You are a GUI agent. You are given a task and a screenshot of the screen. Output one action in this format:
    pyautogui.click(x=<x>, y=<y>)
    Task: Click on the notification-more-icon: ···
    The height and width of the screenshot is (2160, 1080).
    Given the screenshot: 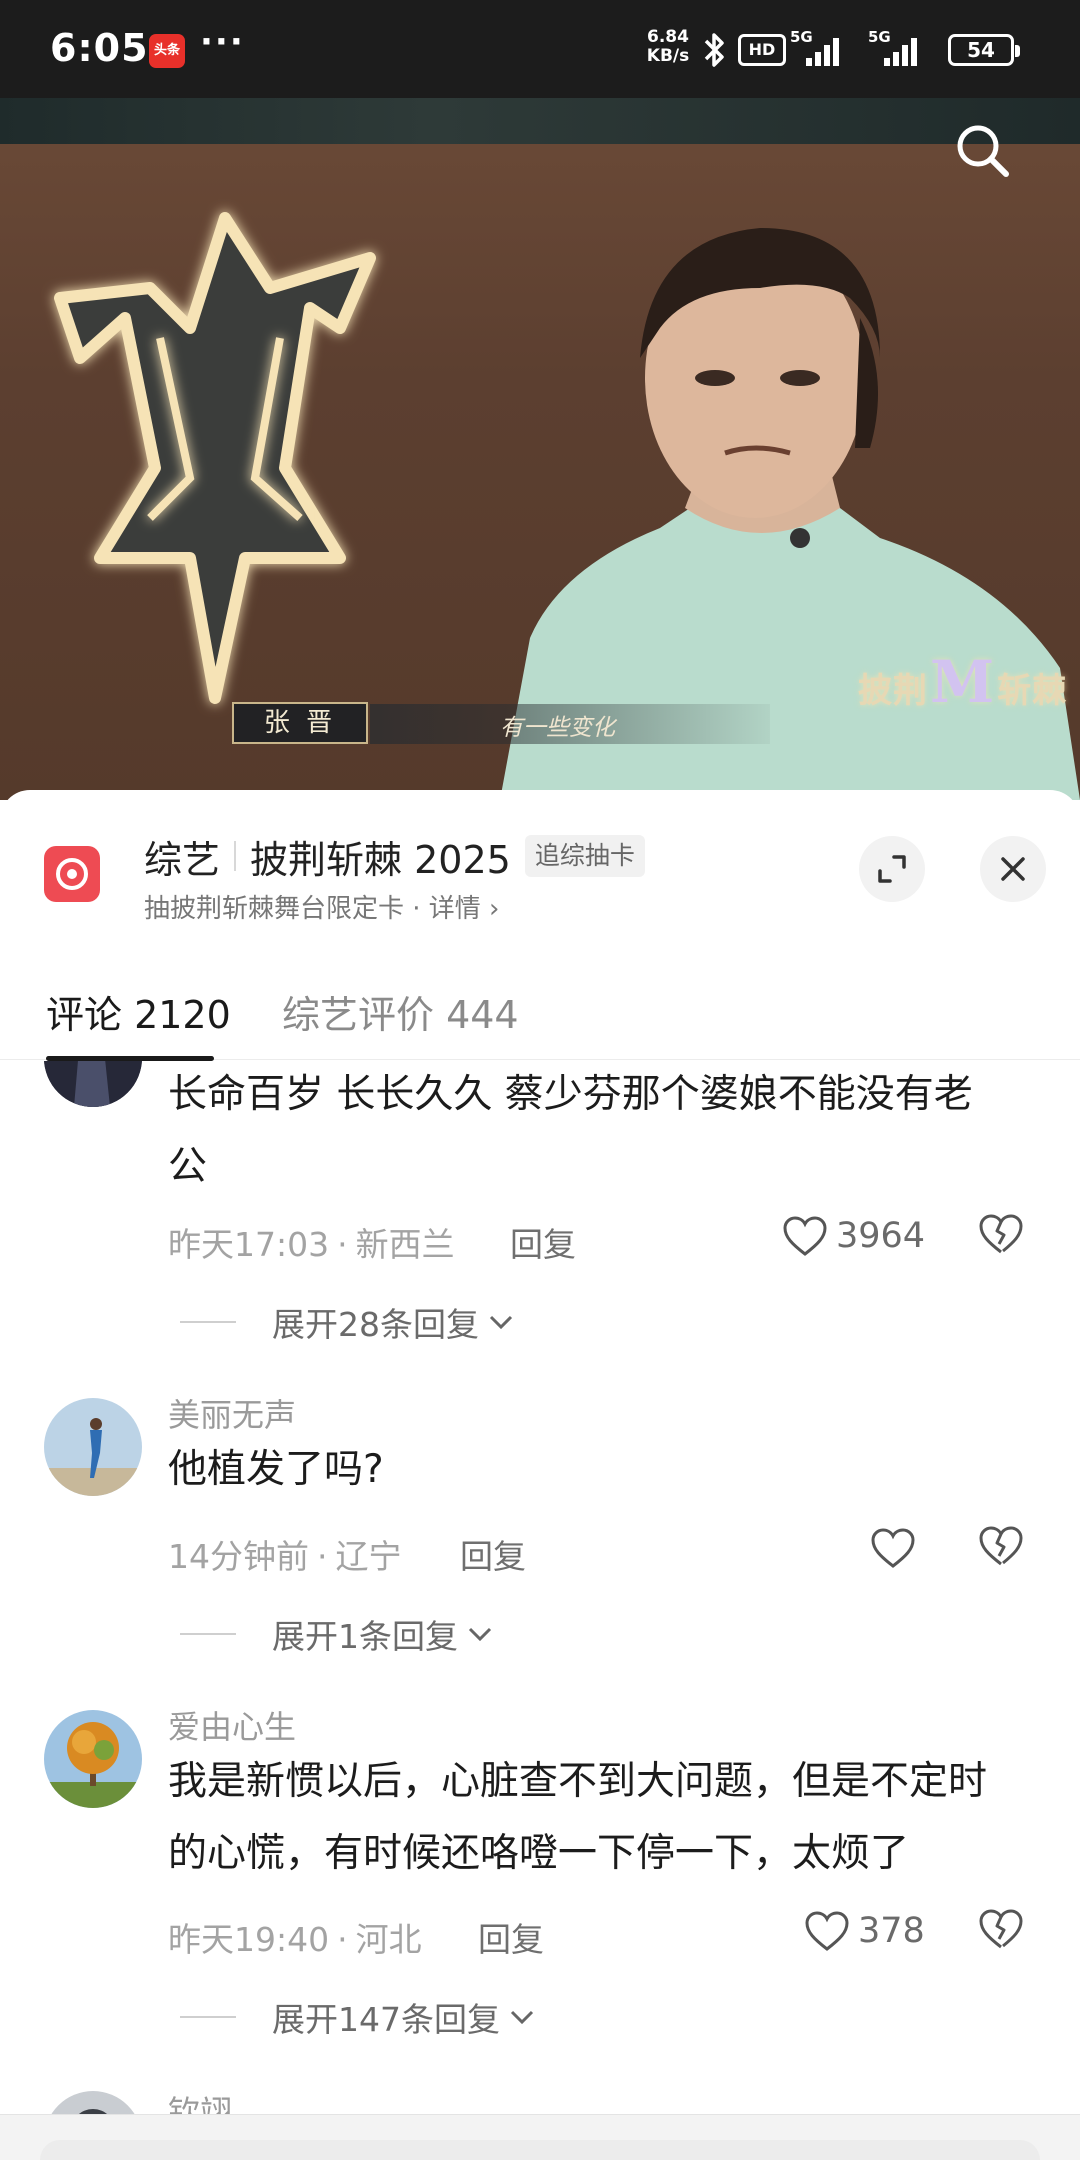 What is the action you would take?
    pyautogui.click(x=222, y=42)
    